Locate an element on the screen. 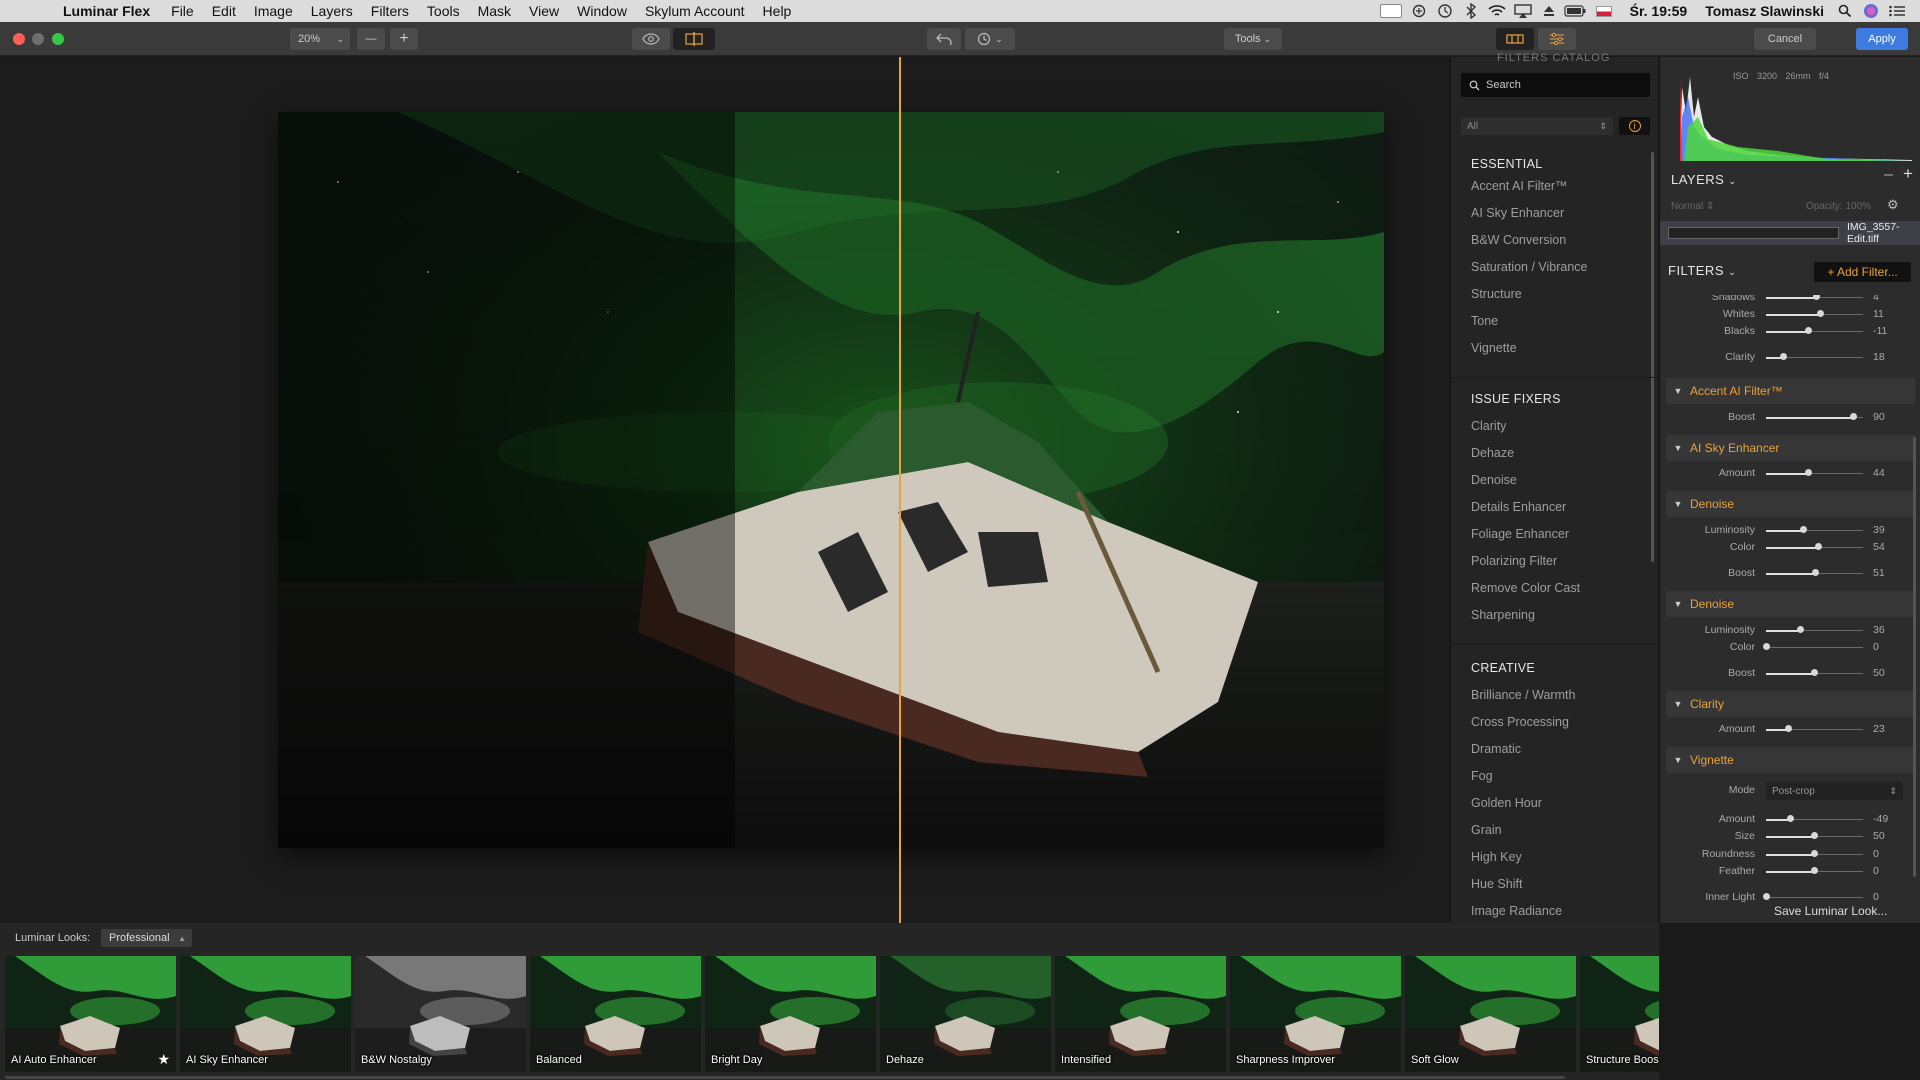 This screenshot has width=1920, height=1080. time-machine-icon is located at coordinates (1445, 11).